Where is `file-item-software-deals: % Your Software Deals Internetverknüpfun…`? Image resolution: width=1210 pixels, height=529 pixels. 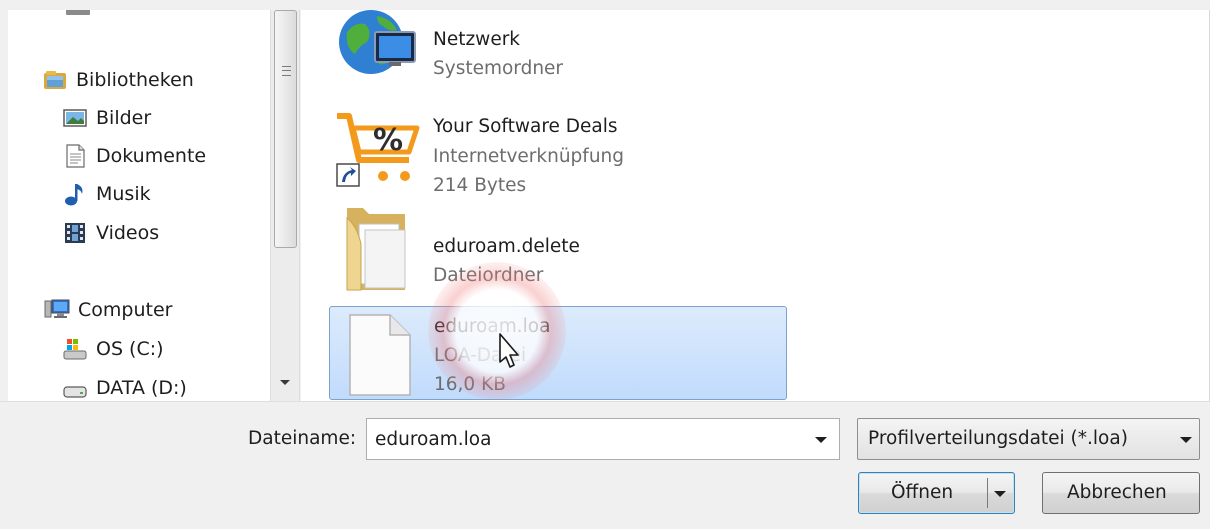 file-item-software-deals: % Your Software Deals Internetverknüpfun… is located at coordinates (558, 151).